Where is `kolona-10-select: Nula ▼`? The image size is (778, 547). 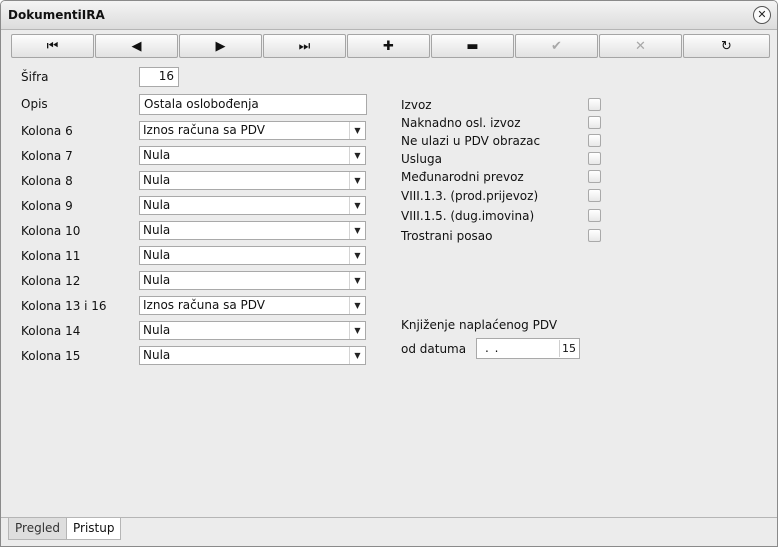
kolona-10-select: Nula ▼ is located at coordinates (252, 230).